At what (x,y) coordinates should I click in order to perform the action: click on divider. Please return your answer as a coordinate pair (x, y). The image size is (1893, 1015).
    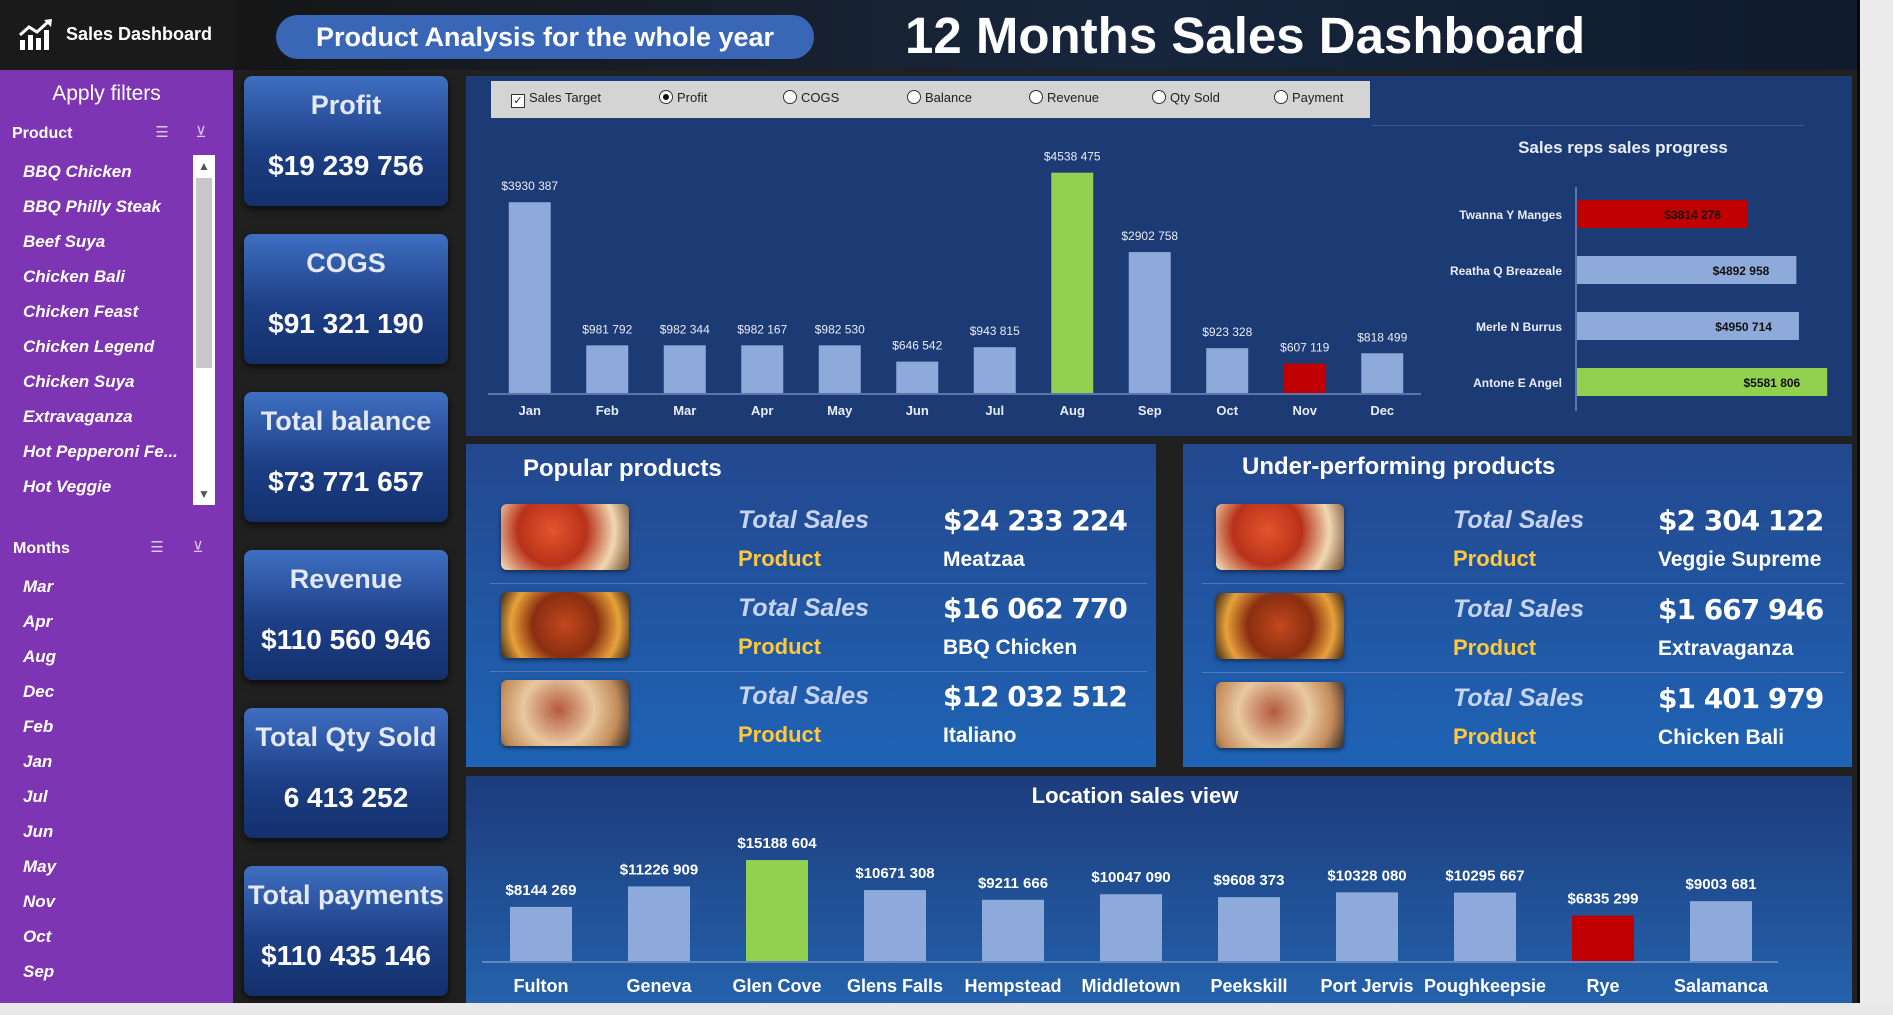
    Looking at the image, I should click on (1588, 125).